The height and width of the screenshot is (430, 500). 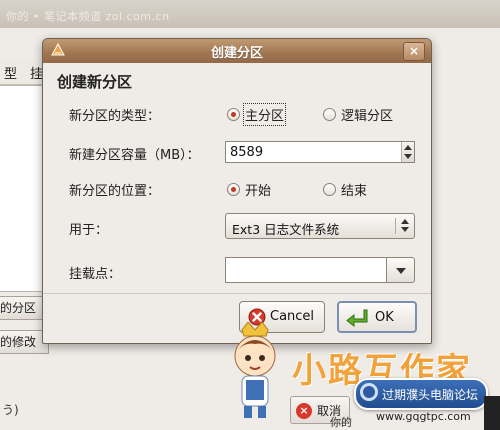 What do you see at coordinates (237, 293) in the screenshot?
I see `button-separator` at bounding box center [237, 293].